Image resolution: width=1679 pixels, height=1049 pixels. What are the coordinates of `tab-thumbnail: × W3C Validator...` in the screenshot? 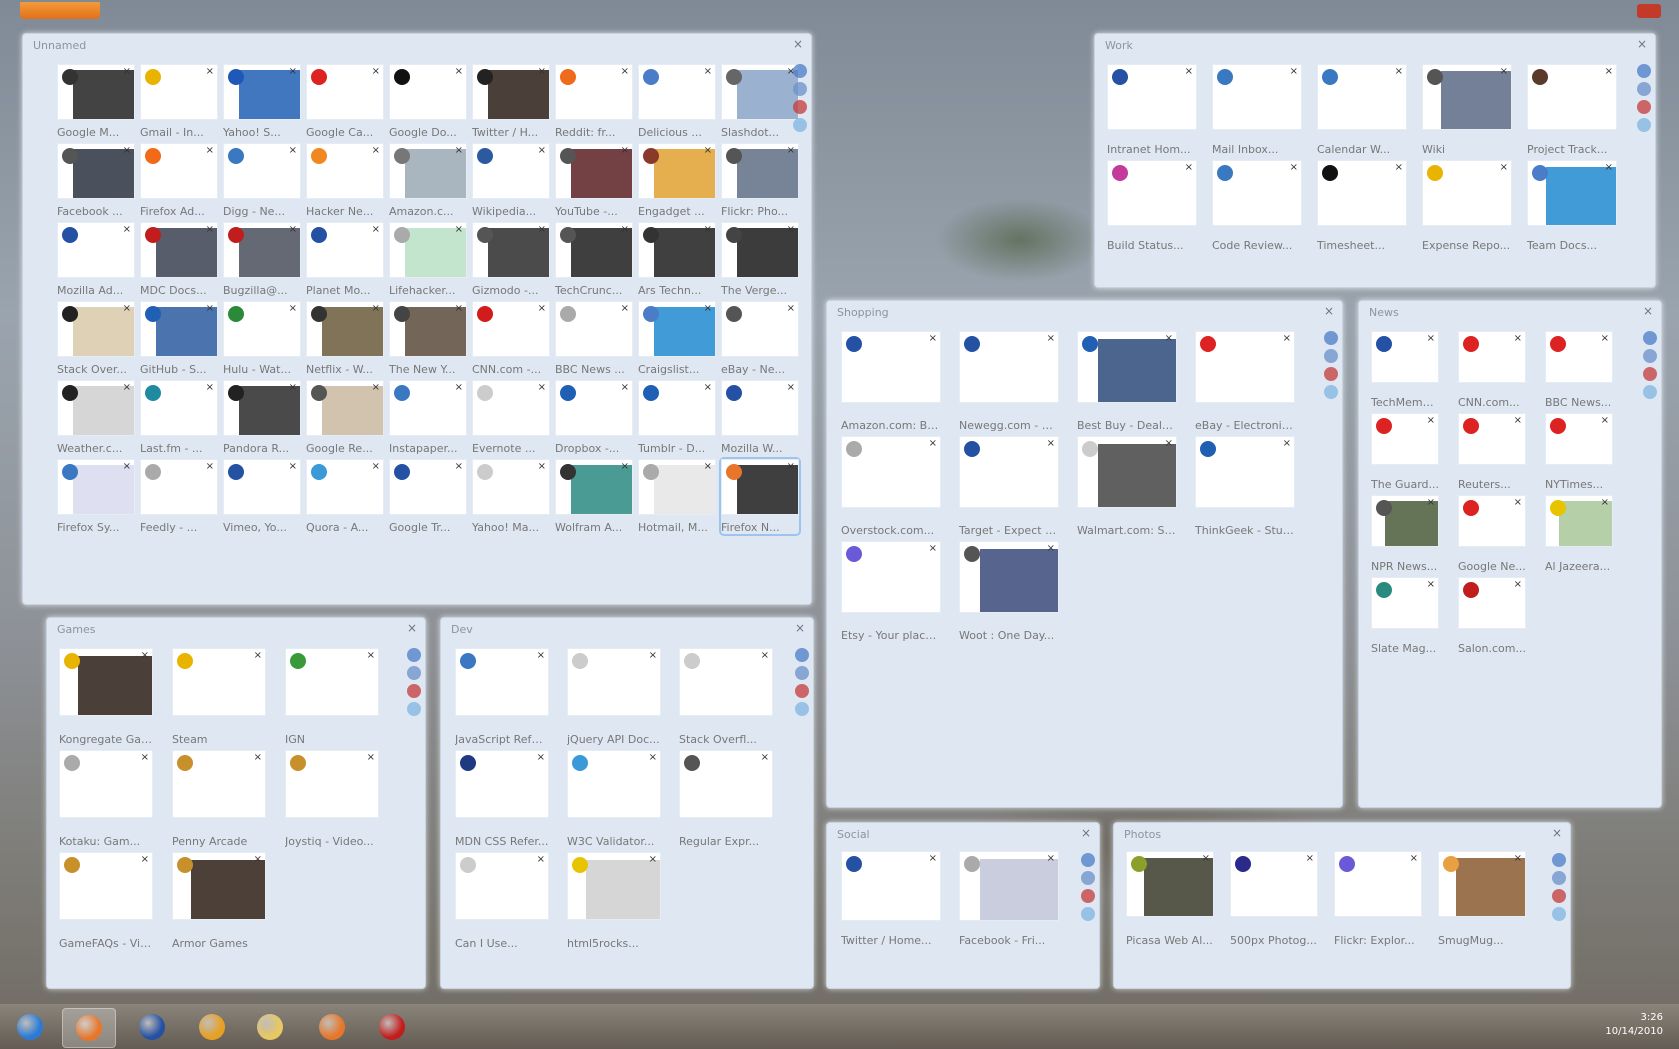 It's located at (614, 799).